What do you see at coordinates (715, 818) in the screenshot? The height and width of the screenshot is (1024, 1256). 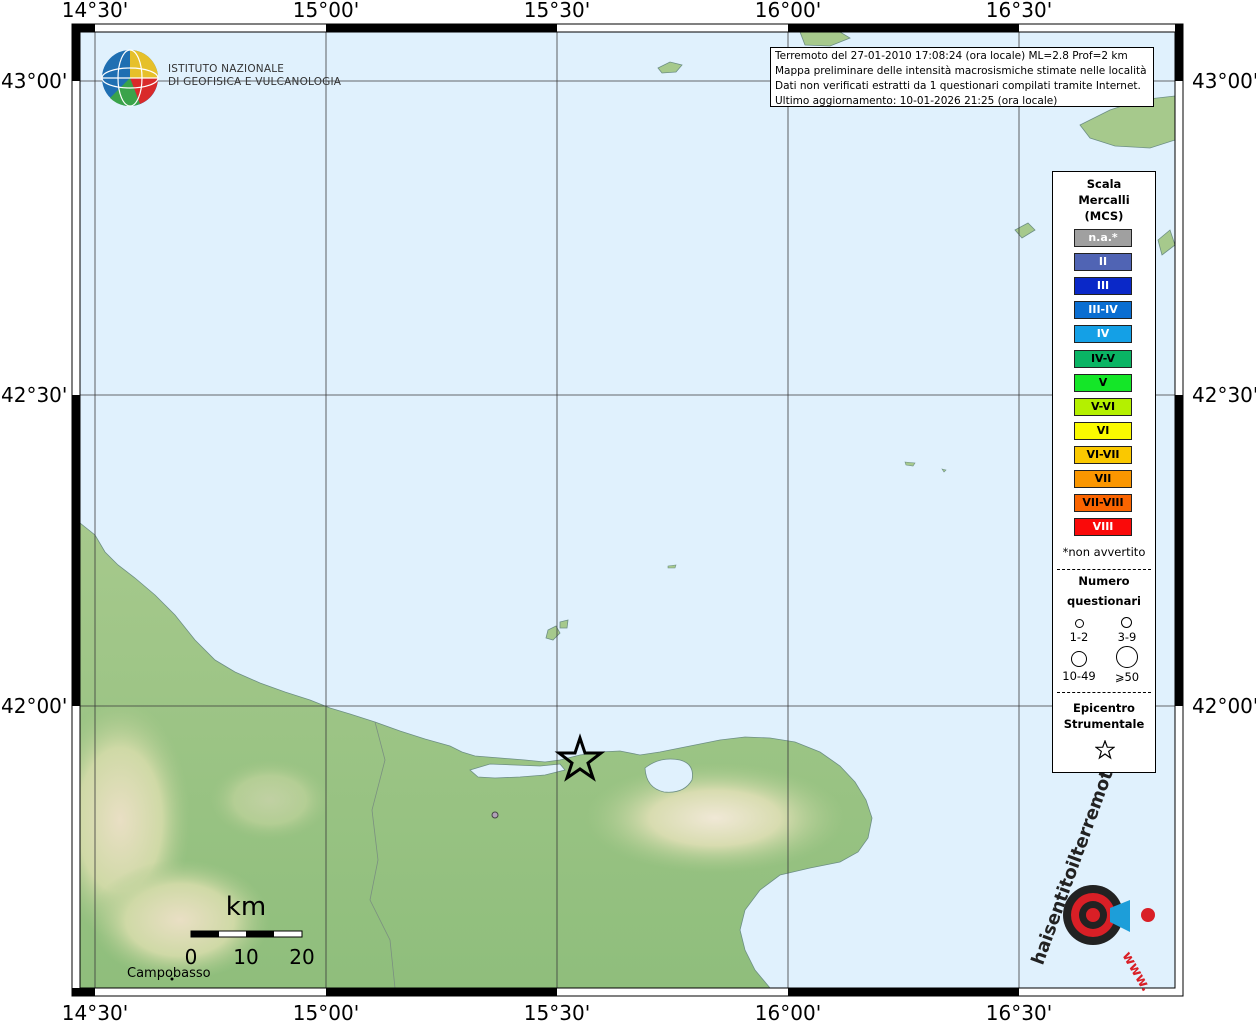 I see `gargano-relief` at bounding box center [715, 818].